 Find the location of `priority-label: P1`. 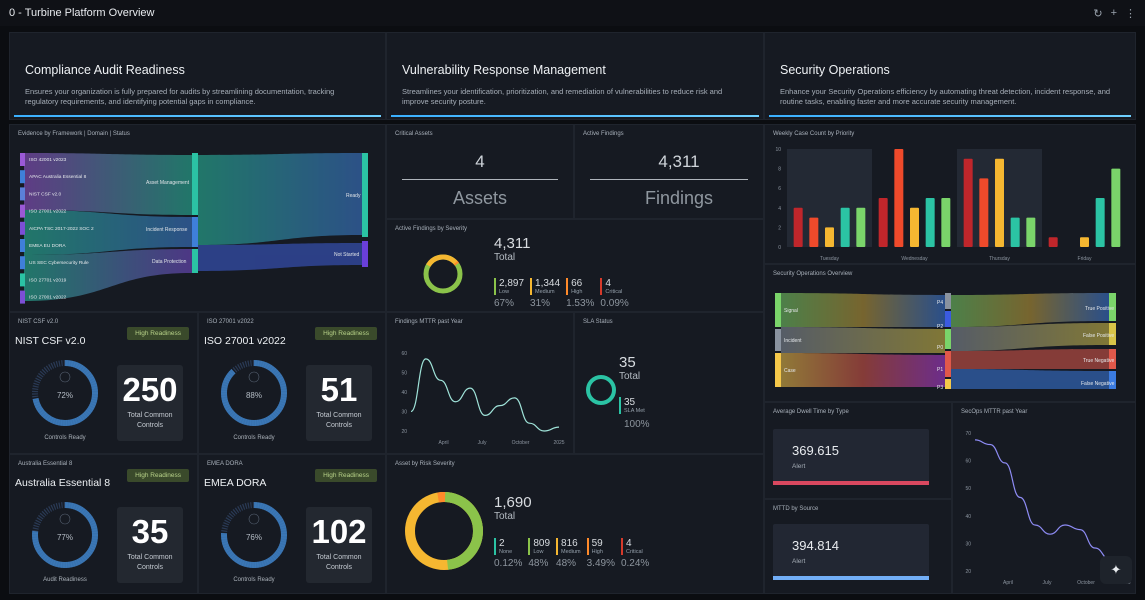

priority-label: P1 is located at coordinates (940, 370).